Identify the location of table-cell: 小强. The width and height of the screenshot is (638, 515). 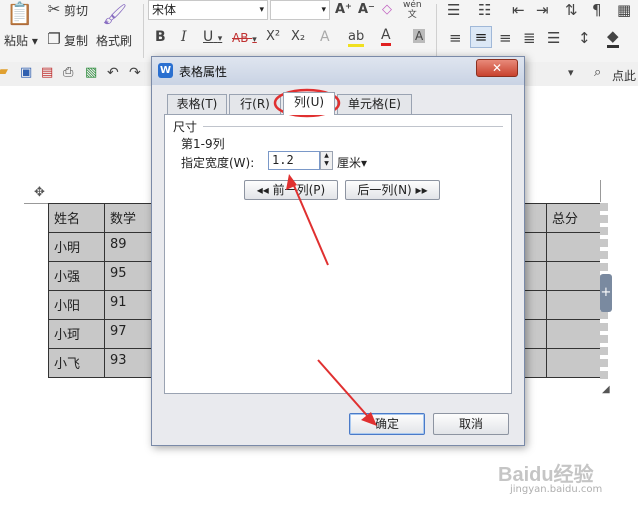
(76, 276).